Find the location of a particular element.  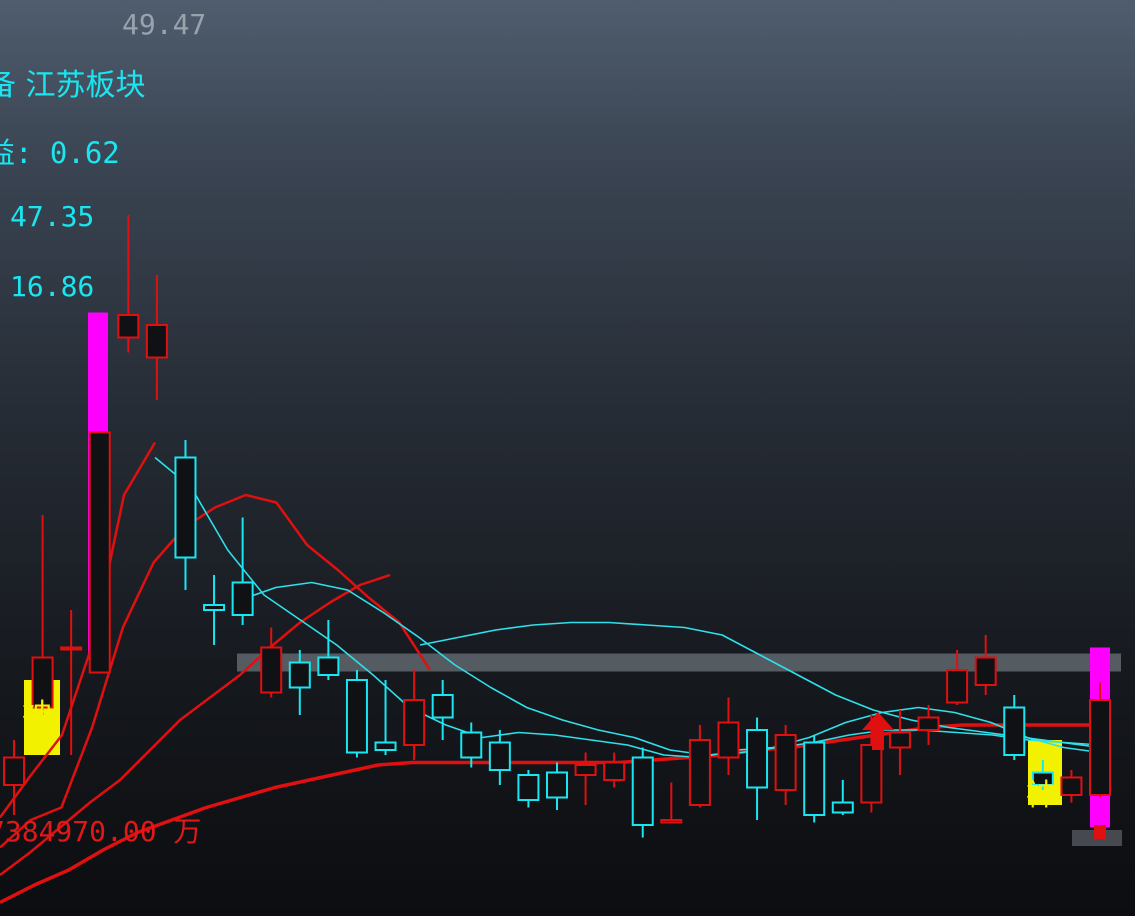

value1-label: 47.35 is located at coordinates (52, 216).